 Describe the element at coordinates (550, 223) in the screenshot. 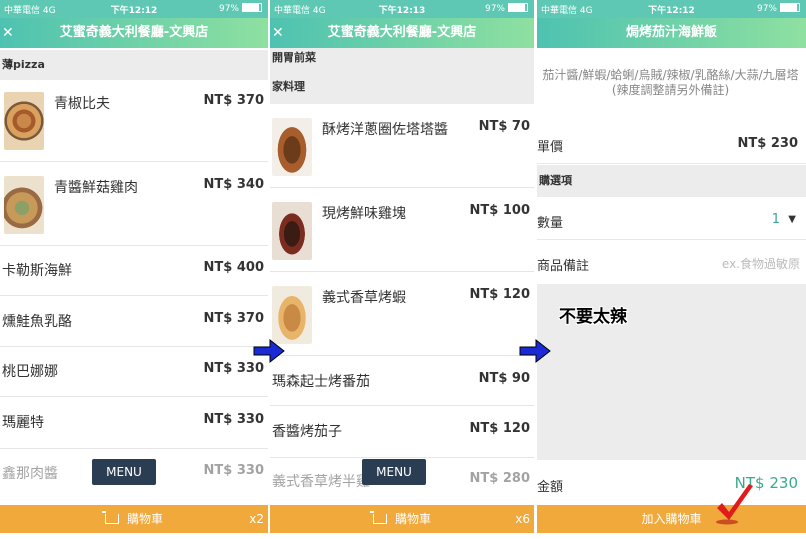

I see `quantity-label: 數量` at that location.